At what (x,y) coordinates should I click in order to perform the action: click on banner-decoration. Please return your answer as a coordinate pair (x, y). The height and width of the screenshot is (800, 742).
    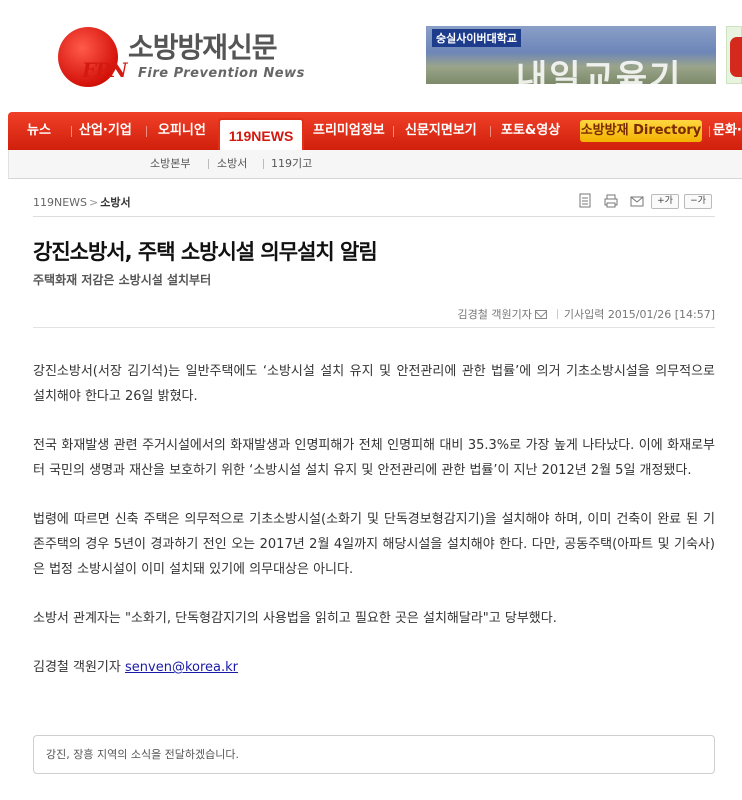
    Looking at the image, I should click on (736, 57).